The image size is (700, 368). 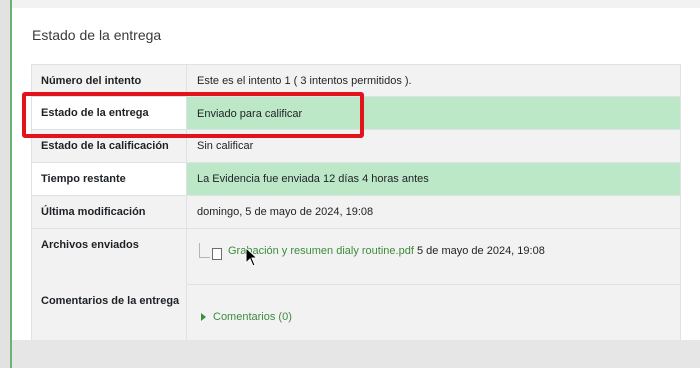 What do you see at coordinates (356, 354) in the screenshot?
I see `bottom-band` at bounding box center [356, 354].